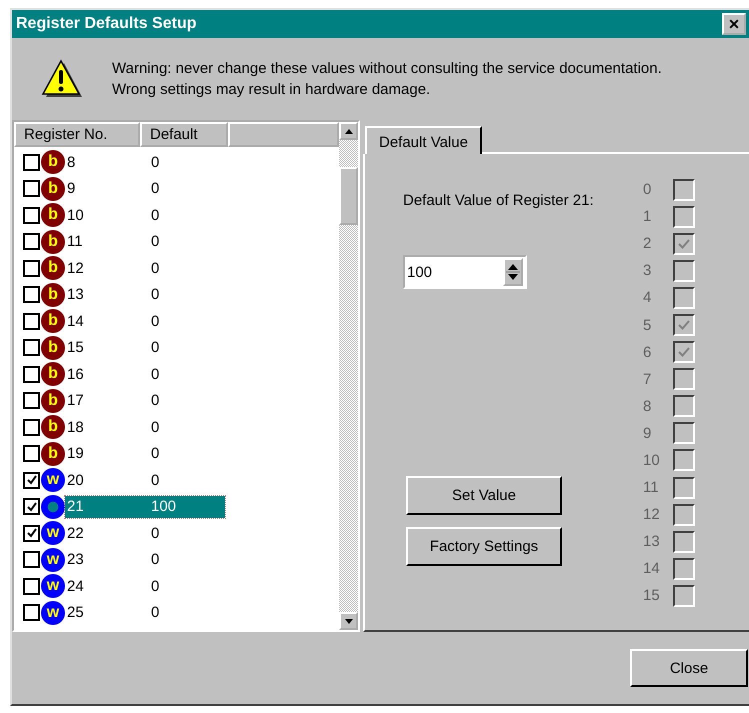  Describe the element at coordinates (652, 541) in the screenshot. I see `bit-label: 13` at that location.